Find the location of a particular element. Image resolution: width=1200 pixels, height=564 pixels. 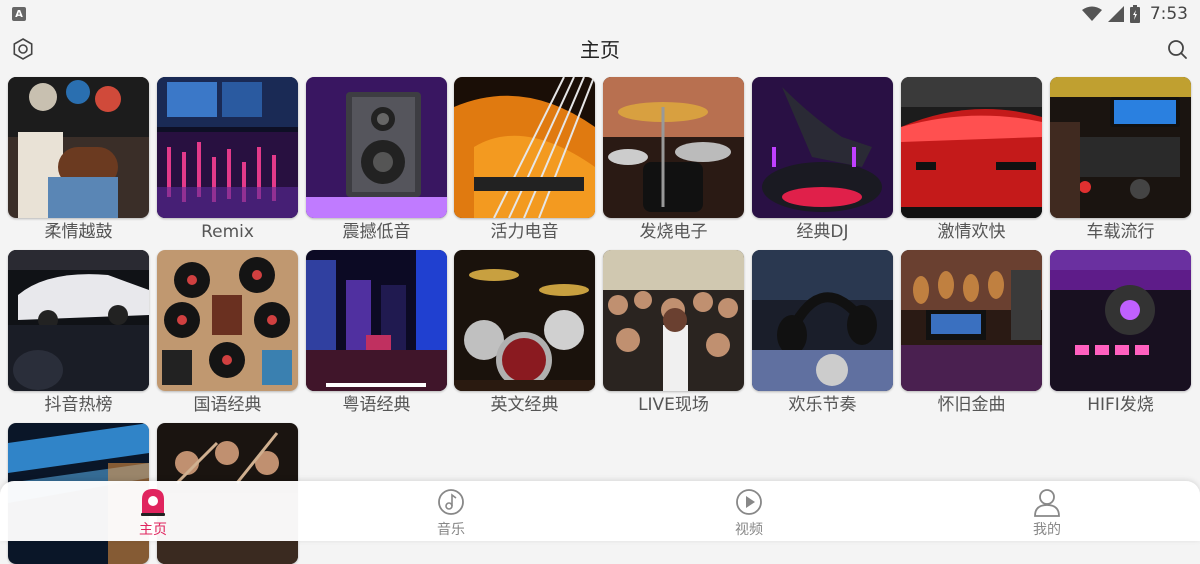

category-label: 英文经典 is located at coordinates (524, 405).